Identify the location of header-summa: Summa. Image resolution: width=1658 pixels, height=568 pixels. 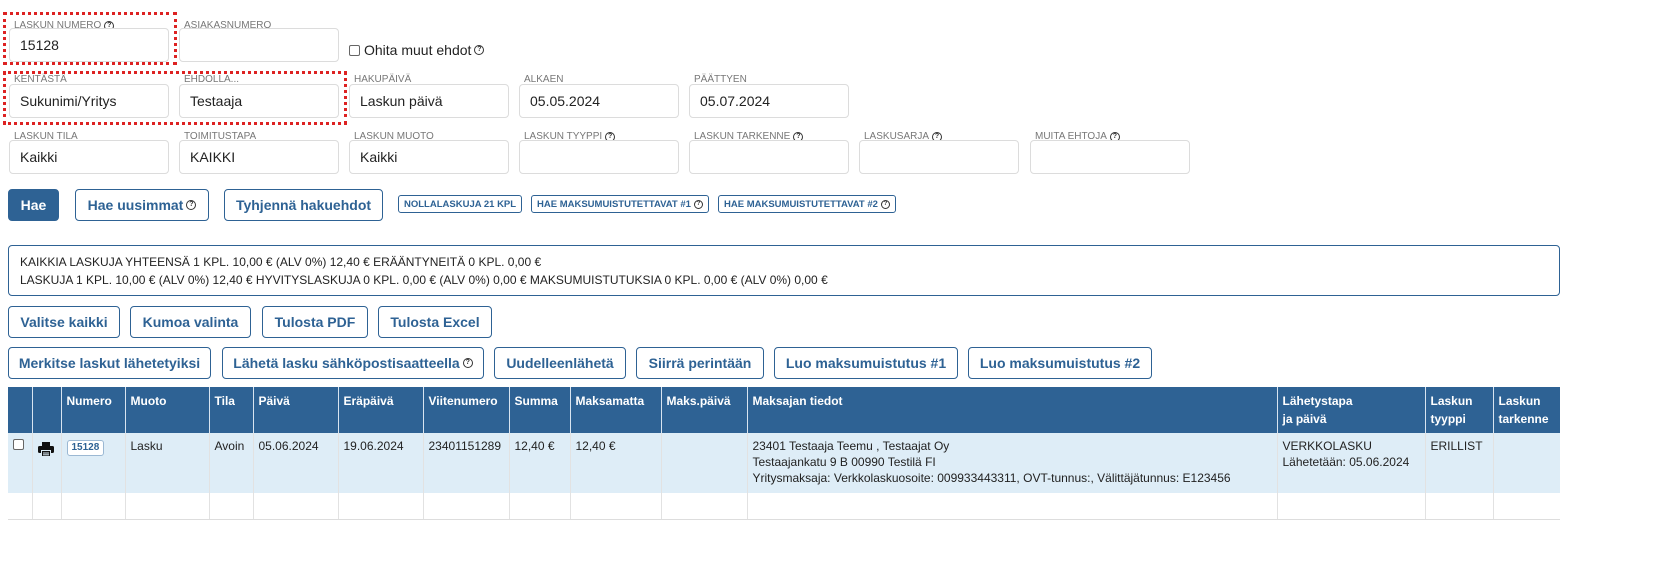
(540, 410).